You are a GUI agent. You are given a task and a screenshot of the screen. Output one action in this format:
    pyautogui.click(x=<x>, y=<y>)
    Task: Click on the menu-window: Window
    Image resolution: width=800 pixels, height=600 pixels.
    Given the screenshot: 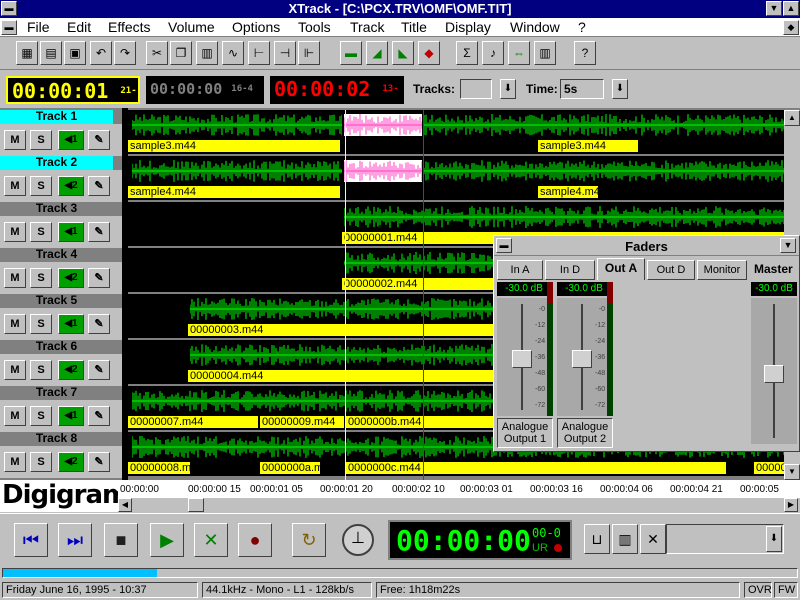 What is the action you would take?
    pyautogui.click(x=535, y=27)
    